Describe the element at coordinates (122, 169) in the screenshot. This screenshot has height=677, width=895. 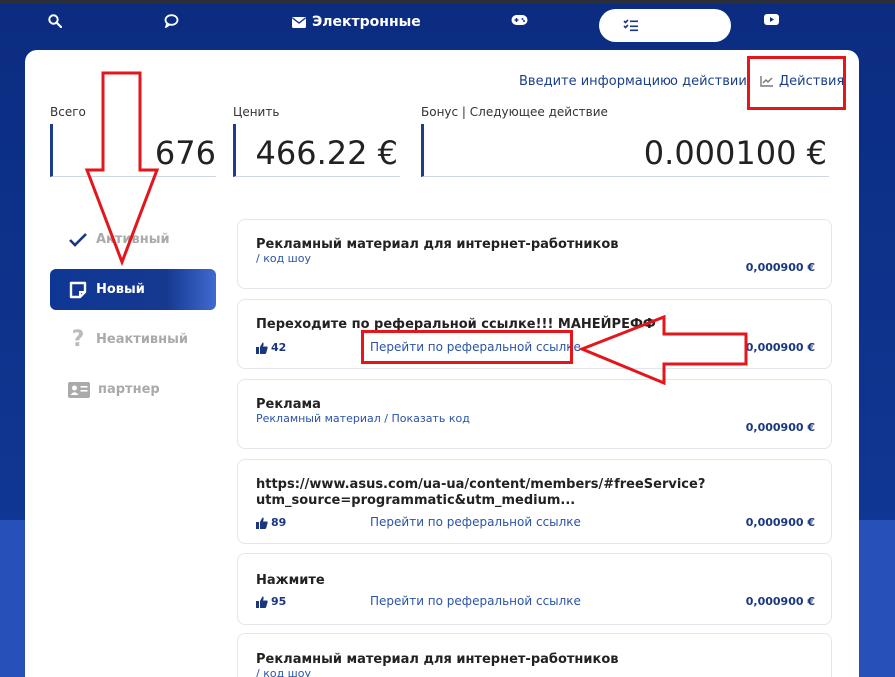
I see `annotation-arrow-down` at that location.